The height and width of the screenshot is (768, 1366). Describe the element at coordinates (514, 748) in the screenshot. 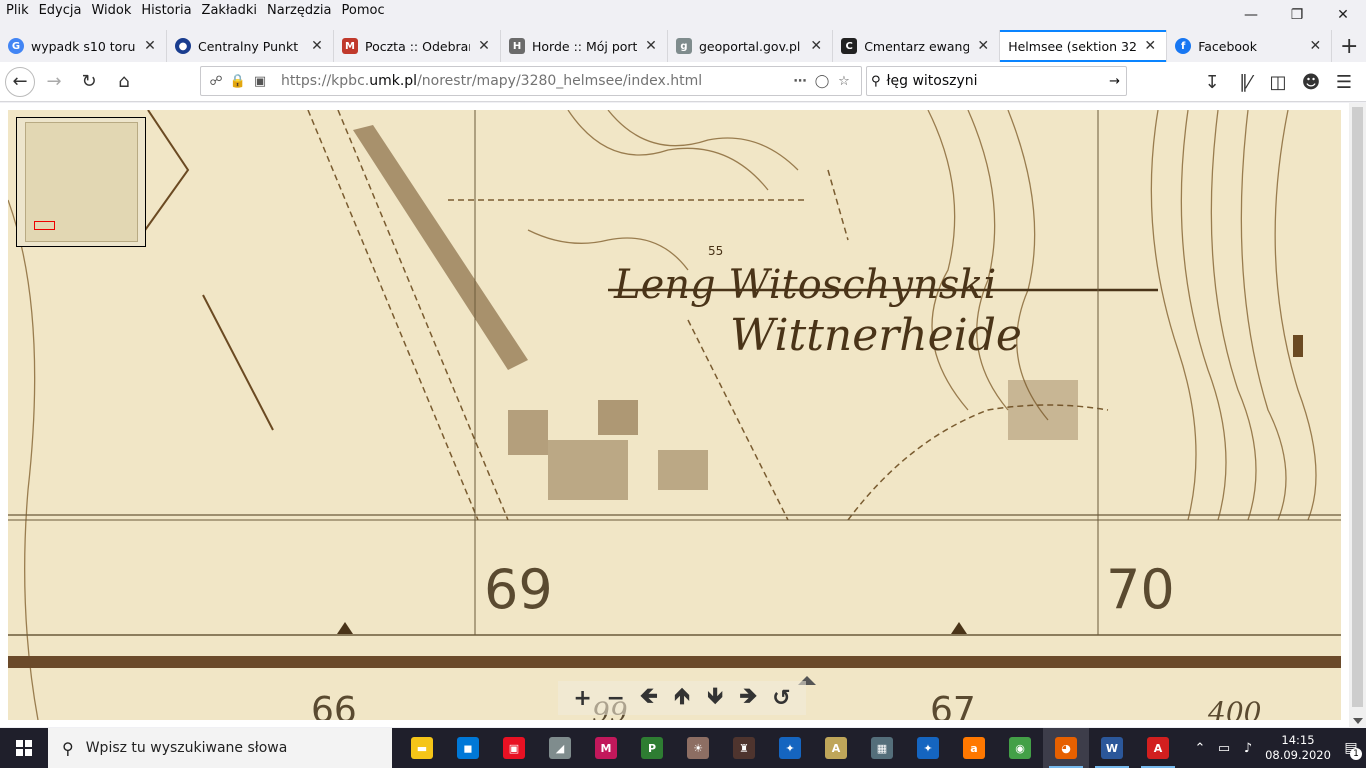

I see `taskbar-app-gift-app: ▣` at that location.